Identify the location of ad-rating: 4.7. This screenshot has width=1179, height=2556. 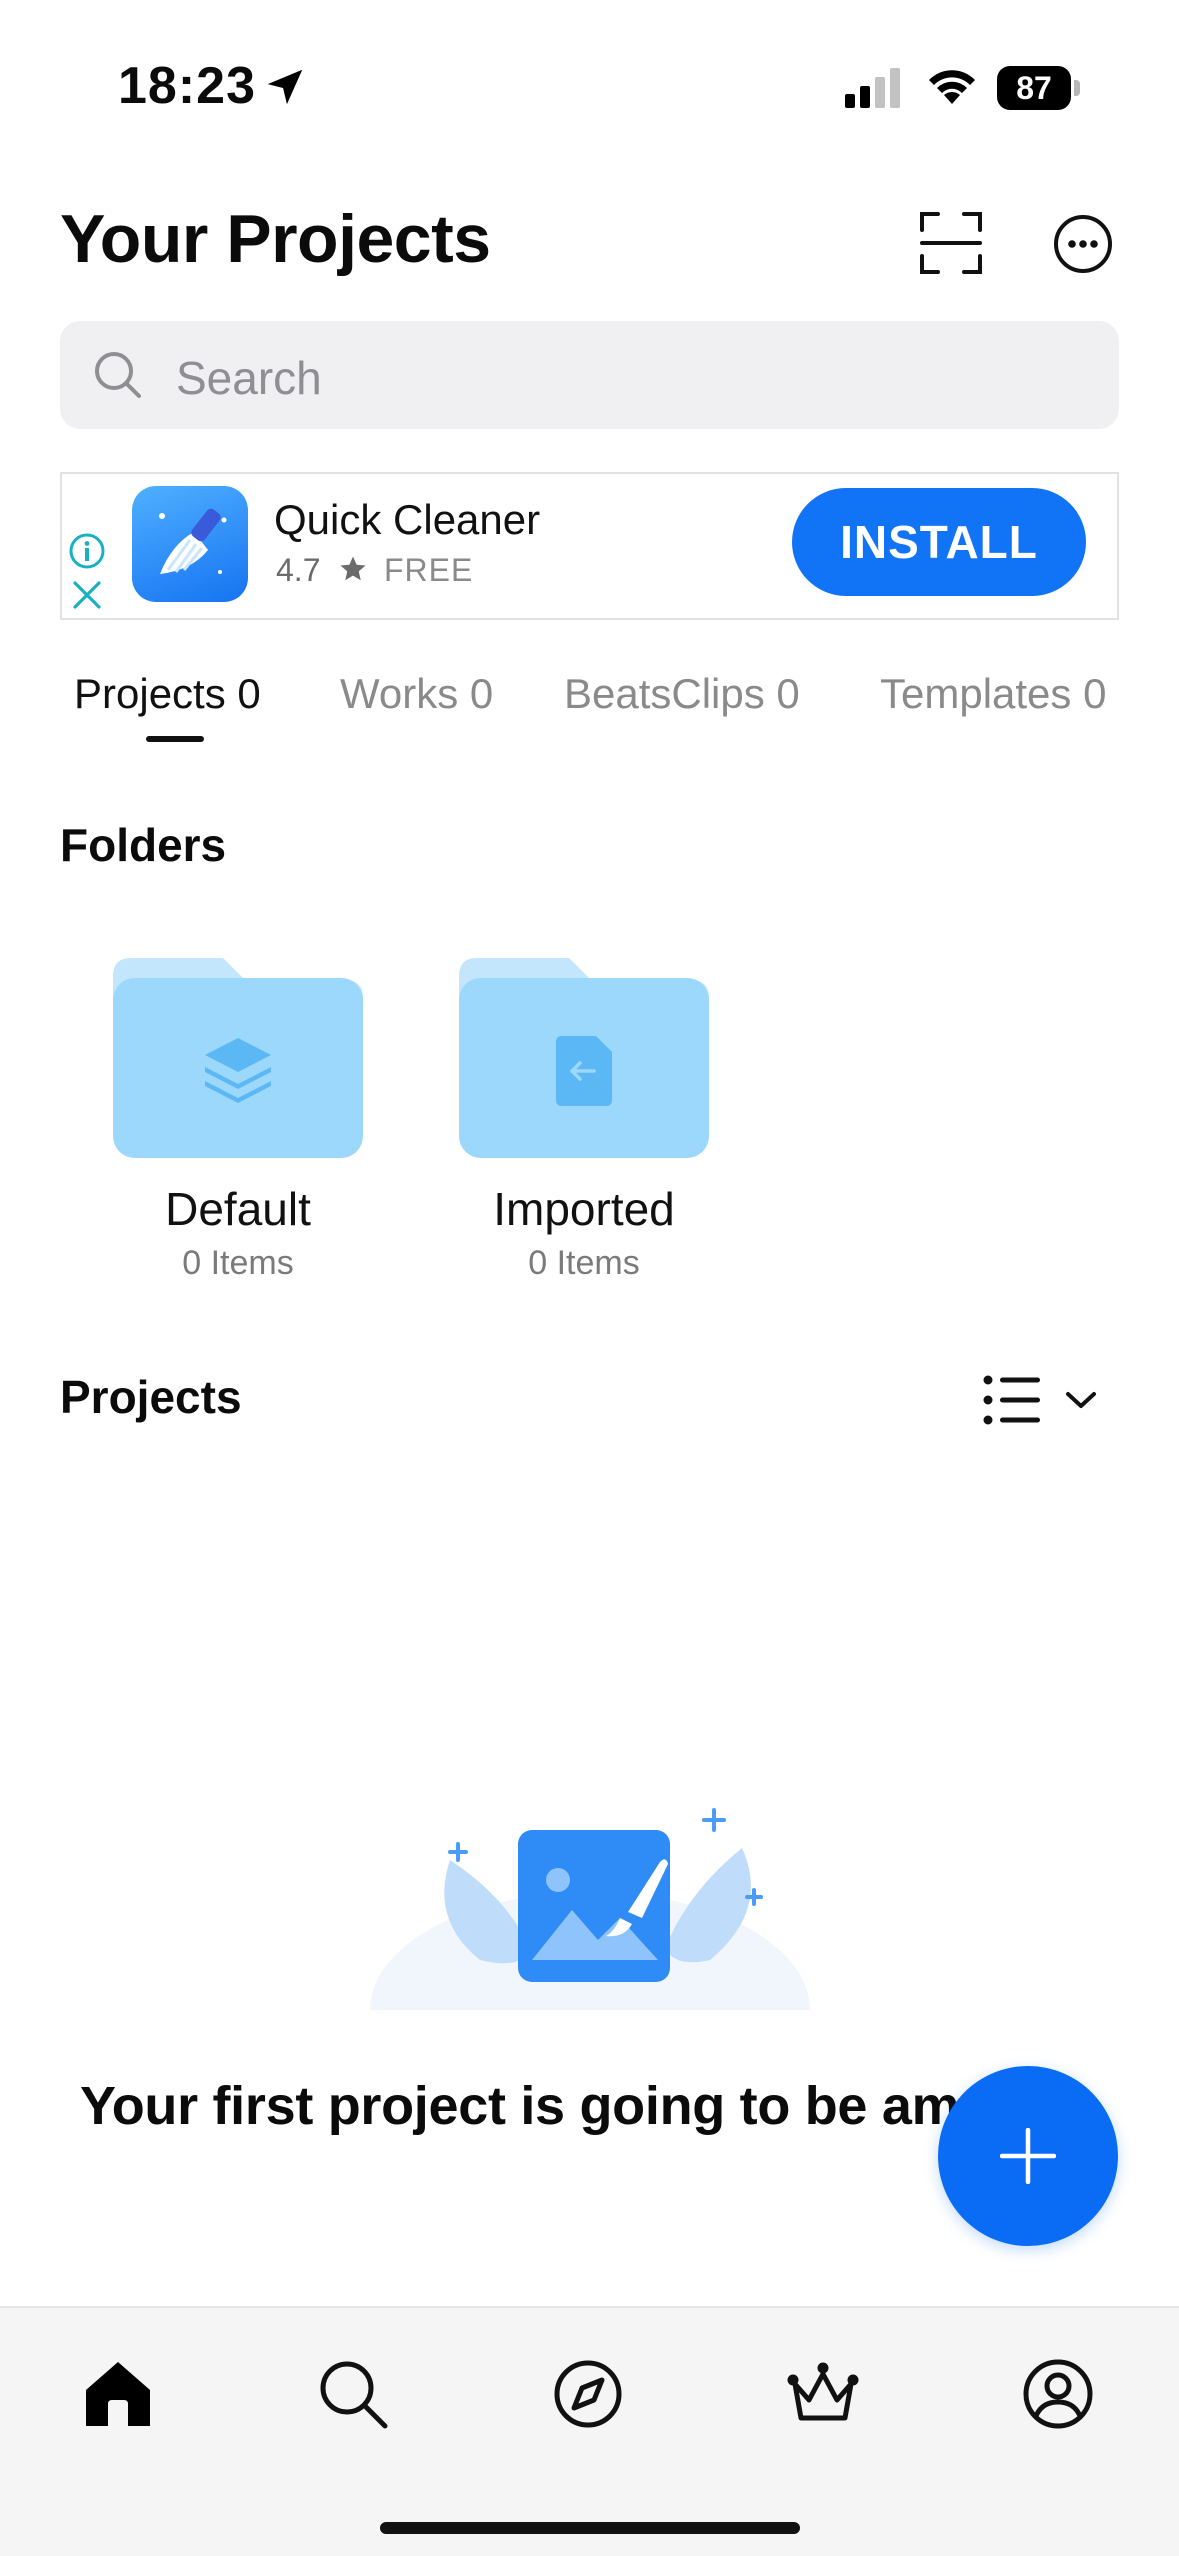
(298, 570).